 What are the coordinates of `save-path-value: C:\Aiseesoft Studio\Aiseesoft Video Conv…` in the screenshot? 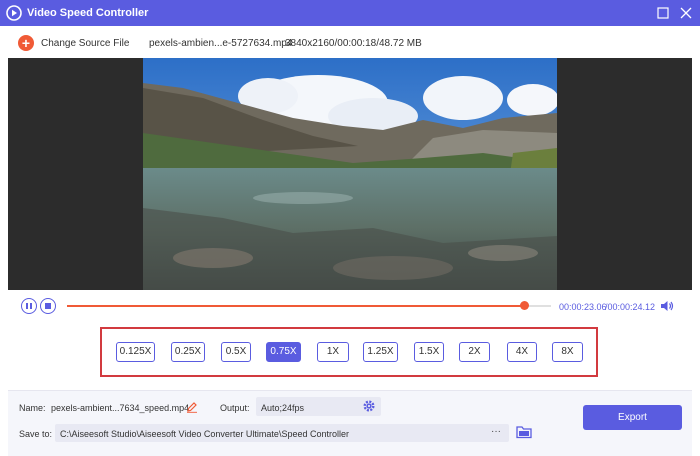 It's located at (204, 434).